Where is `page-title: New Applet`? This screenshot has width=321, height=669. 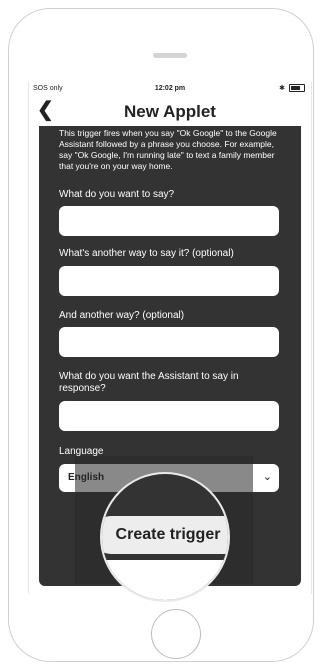
page-title: New Applet is located at coordinates (170, 111).